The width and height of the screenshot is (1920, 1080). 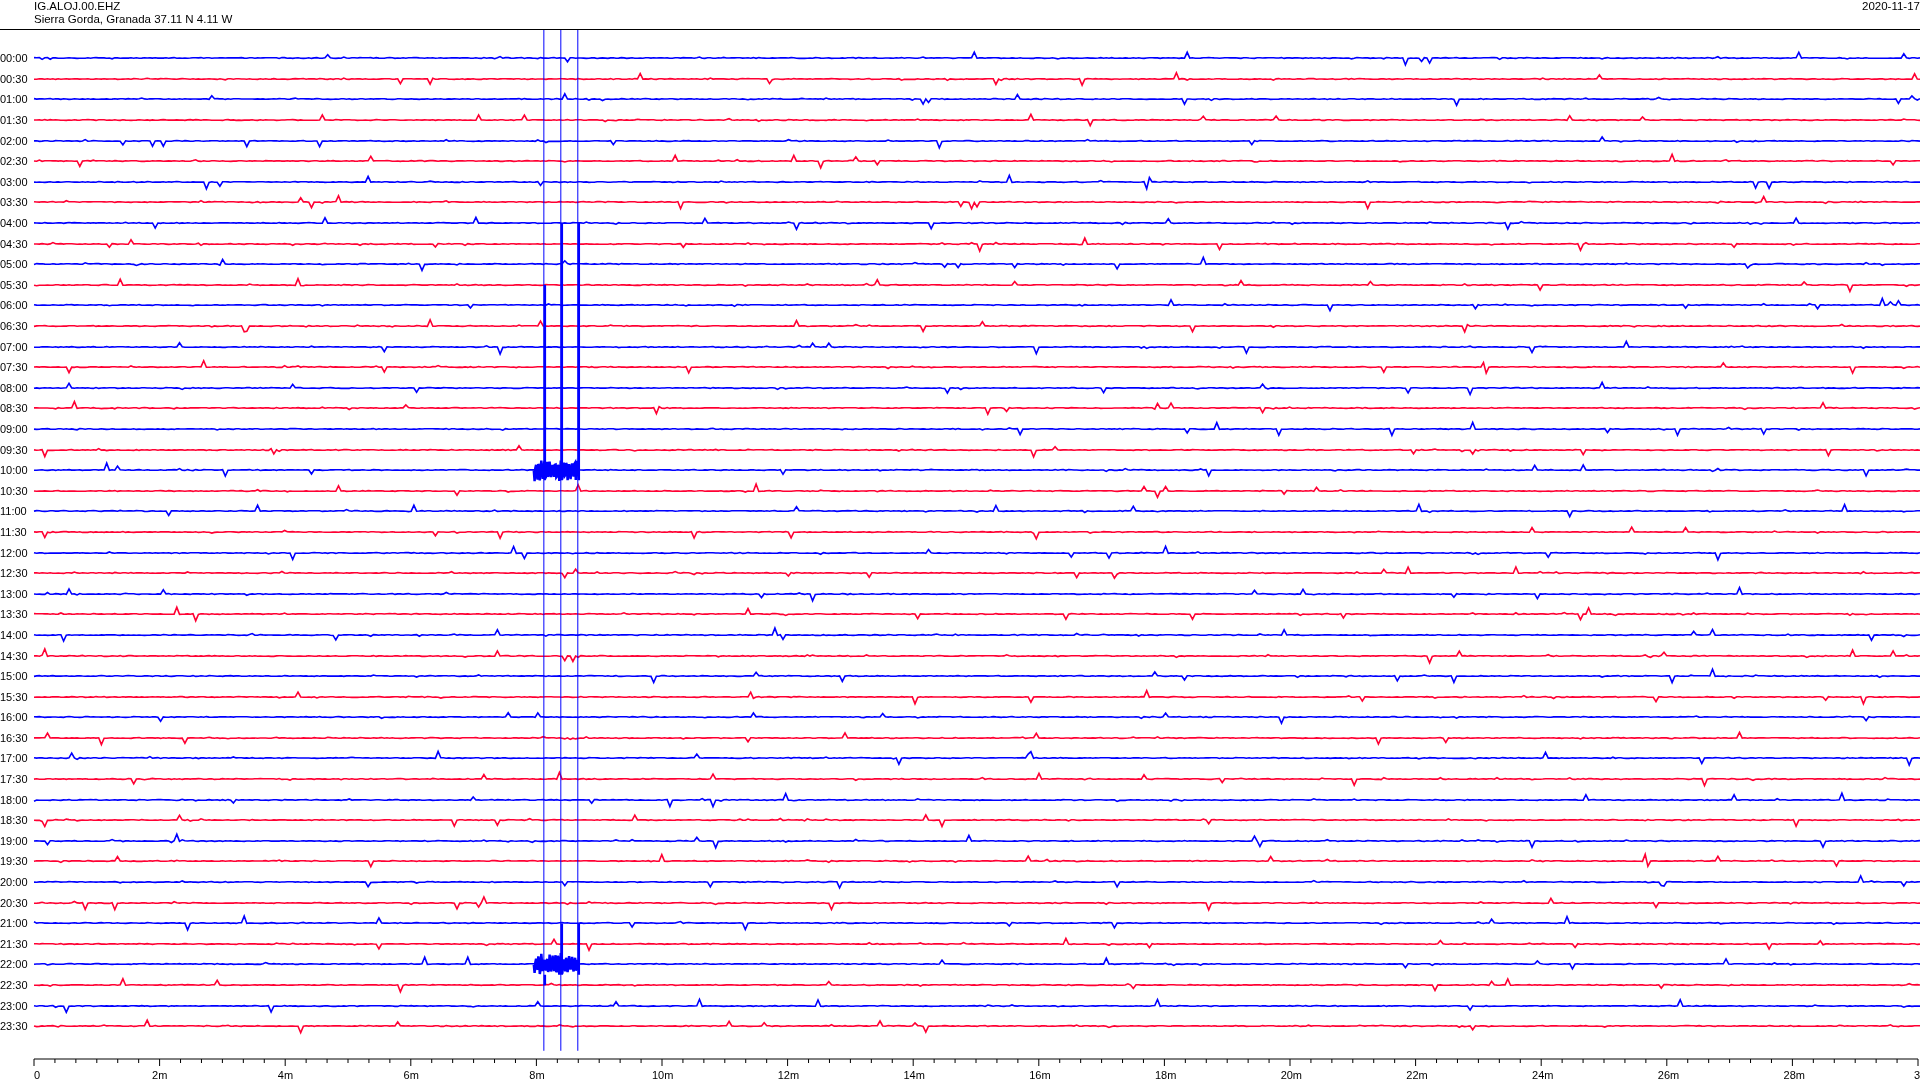 I want to click on axis-tick-label: 22m, so click(x=1417, y=1074).